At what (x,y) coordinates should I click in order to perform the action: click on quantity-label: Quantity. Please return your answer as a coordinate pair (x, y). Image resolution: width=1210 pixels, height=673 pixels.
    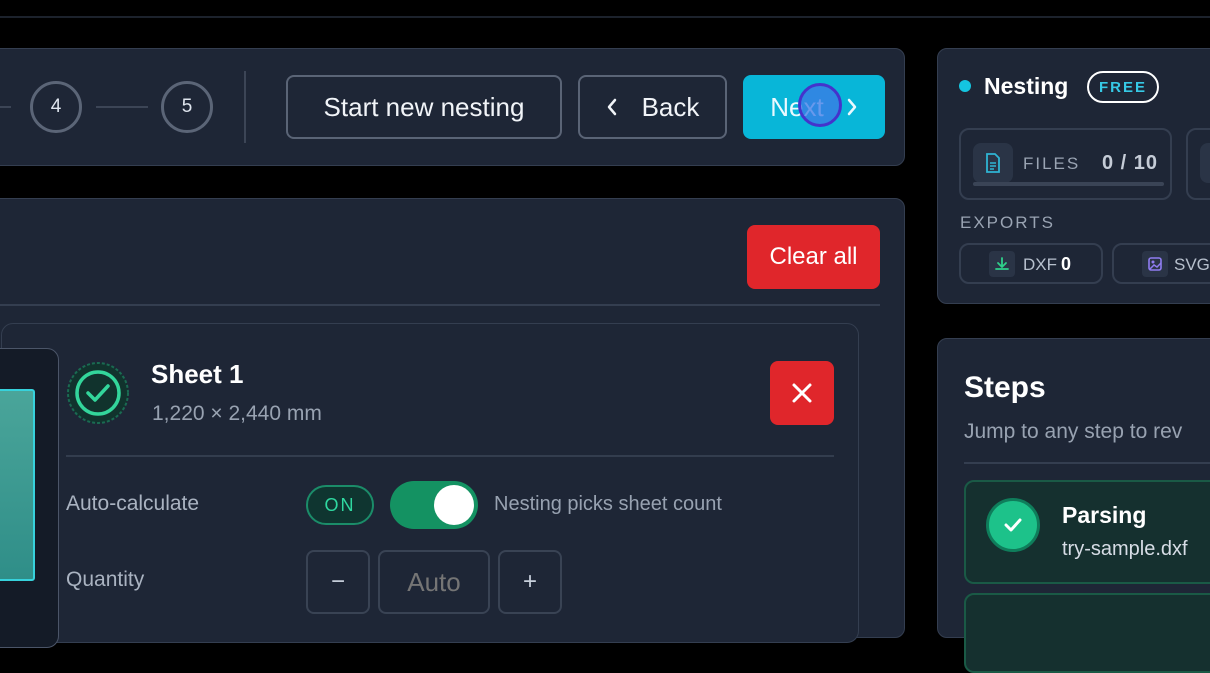
    Looking at the image, I should click on (105, 579).